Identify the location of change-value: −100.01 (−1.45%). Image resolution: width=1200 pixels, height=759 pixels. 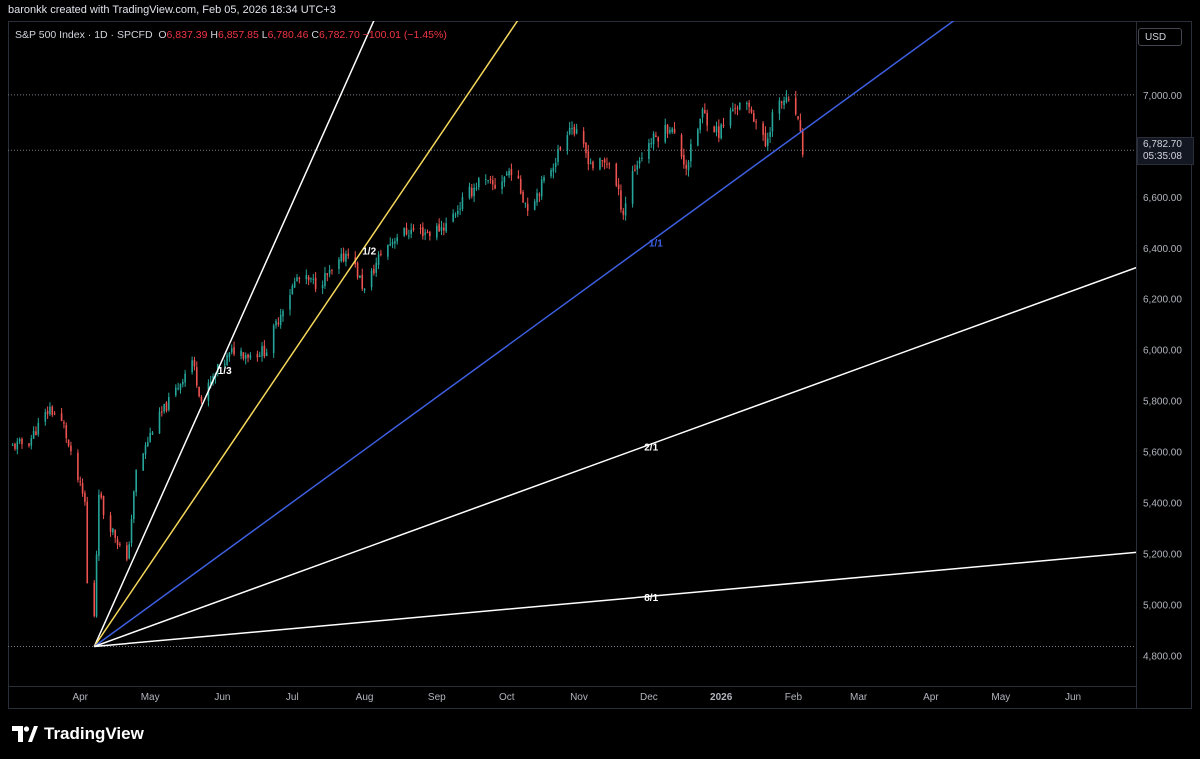
(404, 35).